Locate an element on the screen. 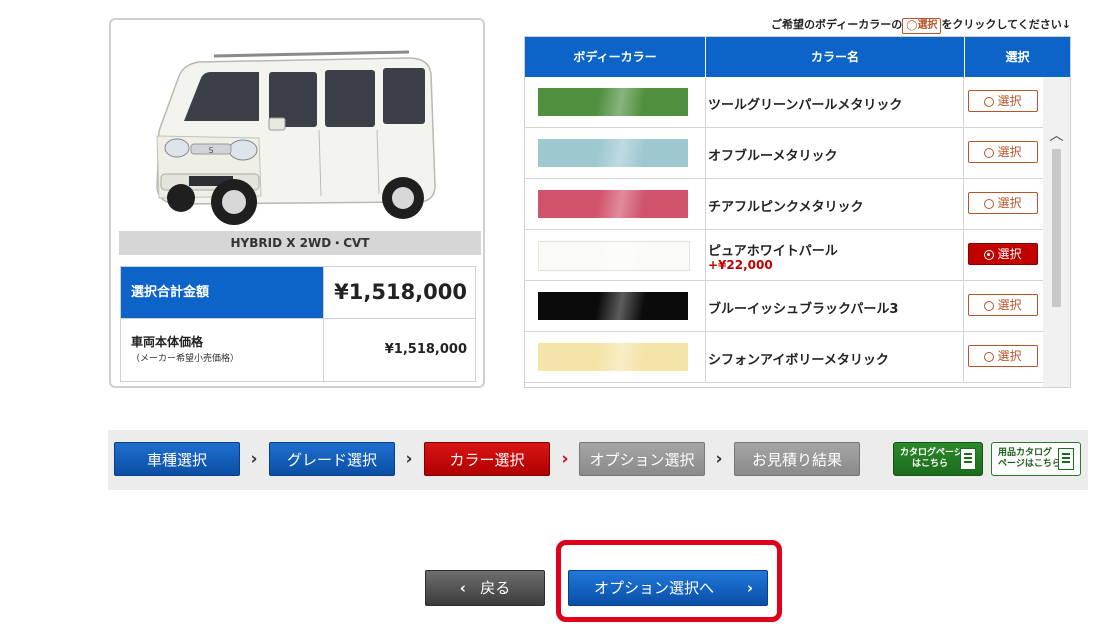 Image resolution: width=1116 pixels, height=627 pixels. color-name-cell: オフブルーメタリック is located at coordinates (835, 153).